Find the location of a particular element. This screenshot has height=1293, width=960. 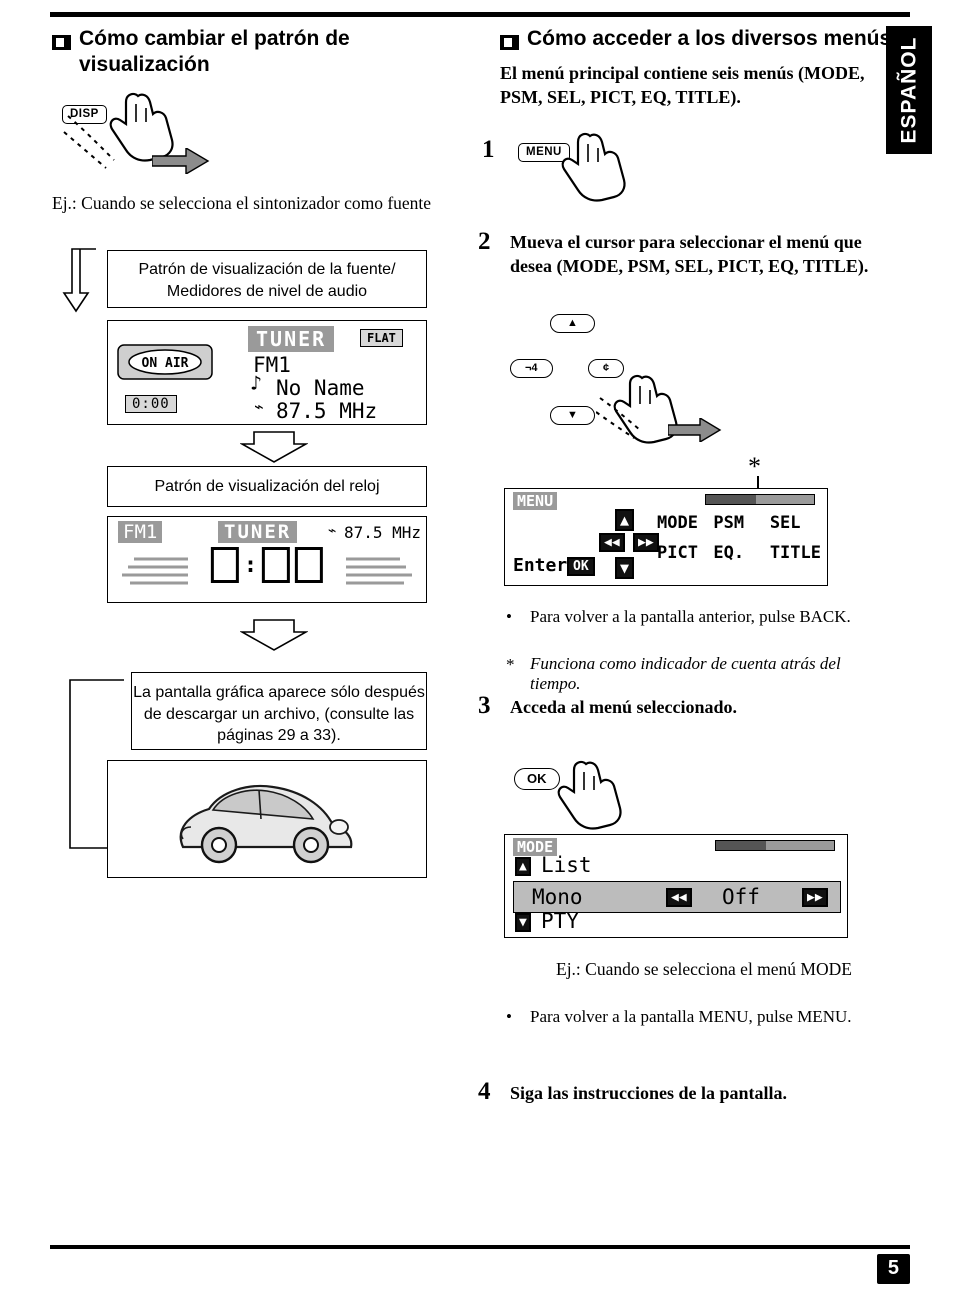

step-3-text: Acceda al menú seleccionado. is located at coordinates (623, 707).